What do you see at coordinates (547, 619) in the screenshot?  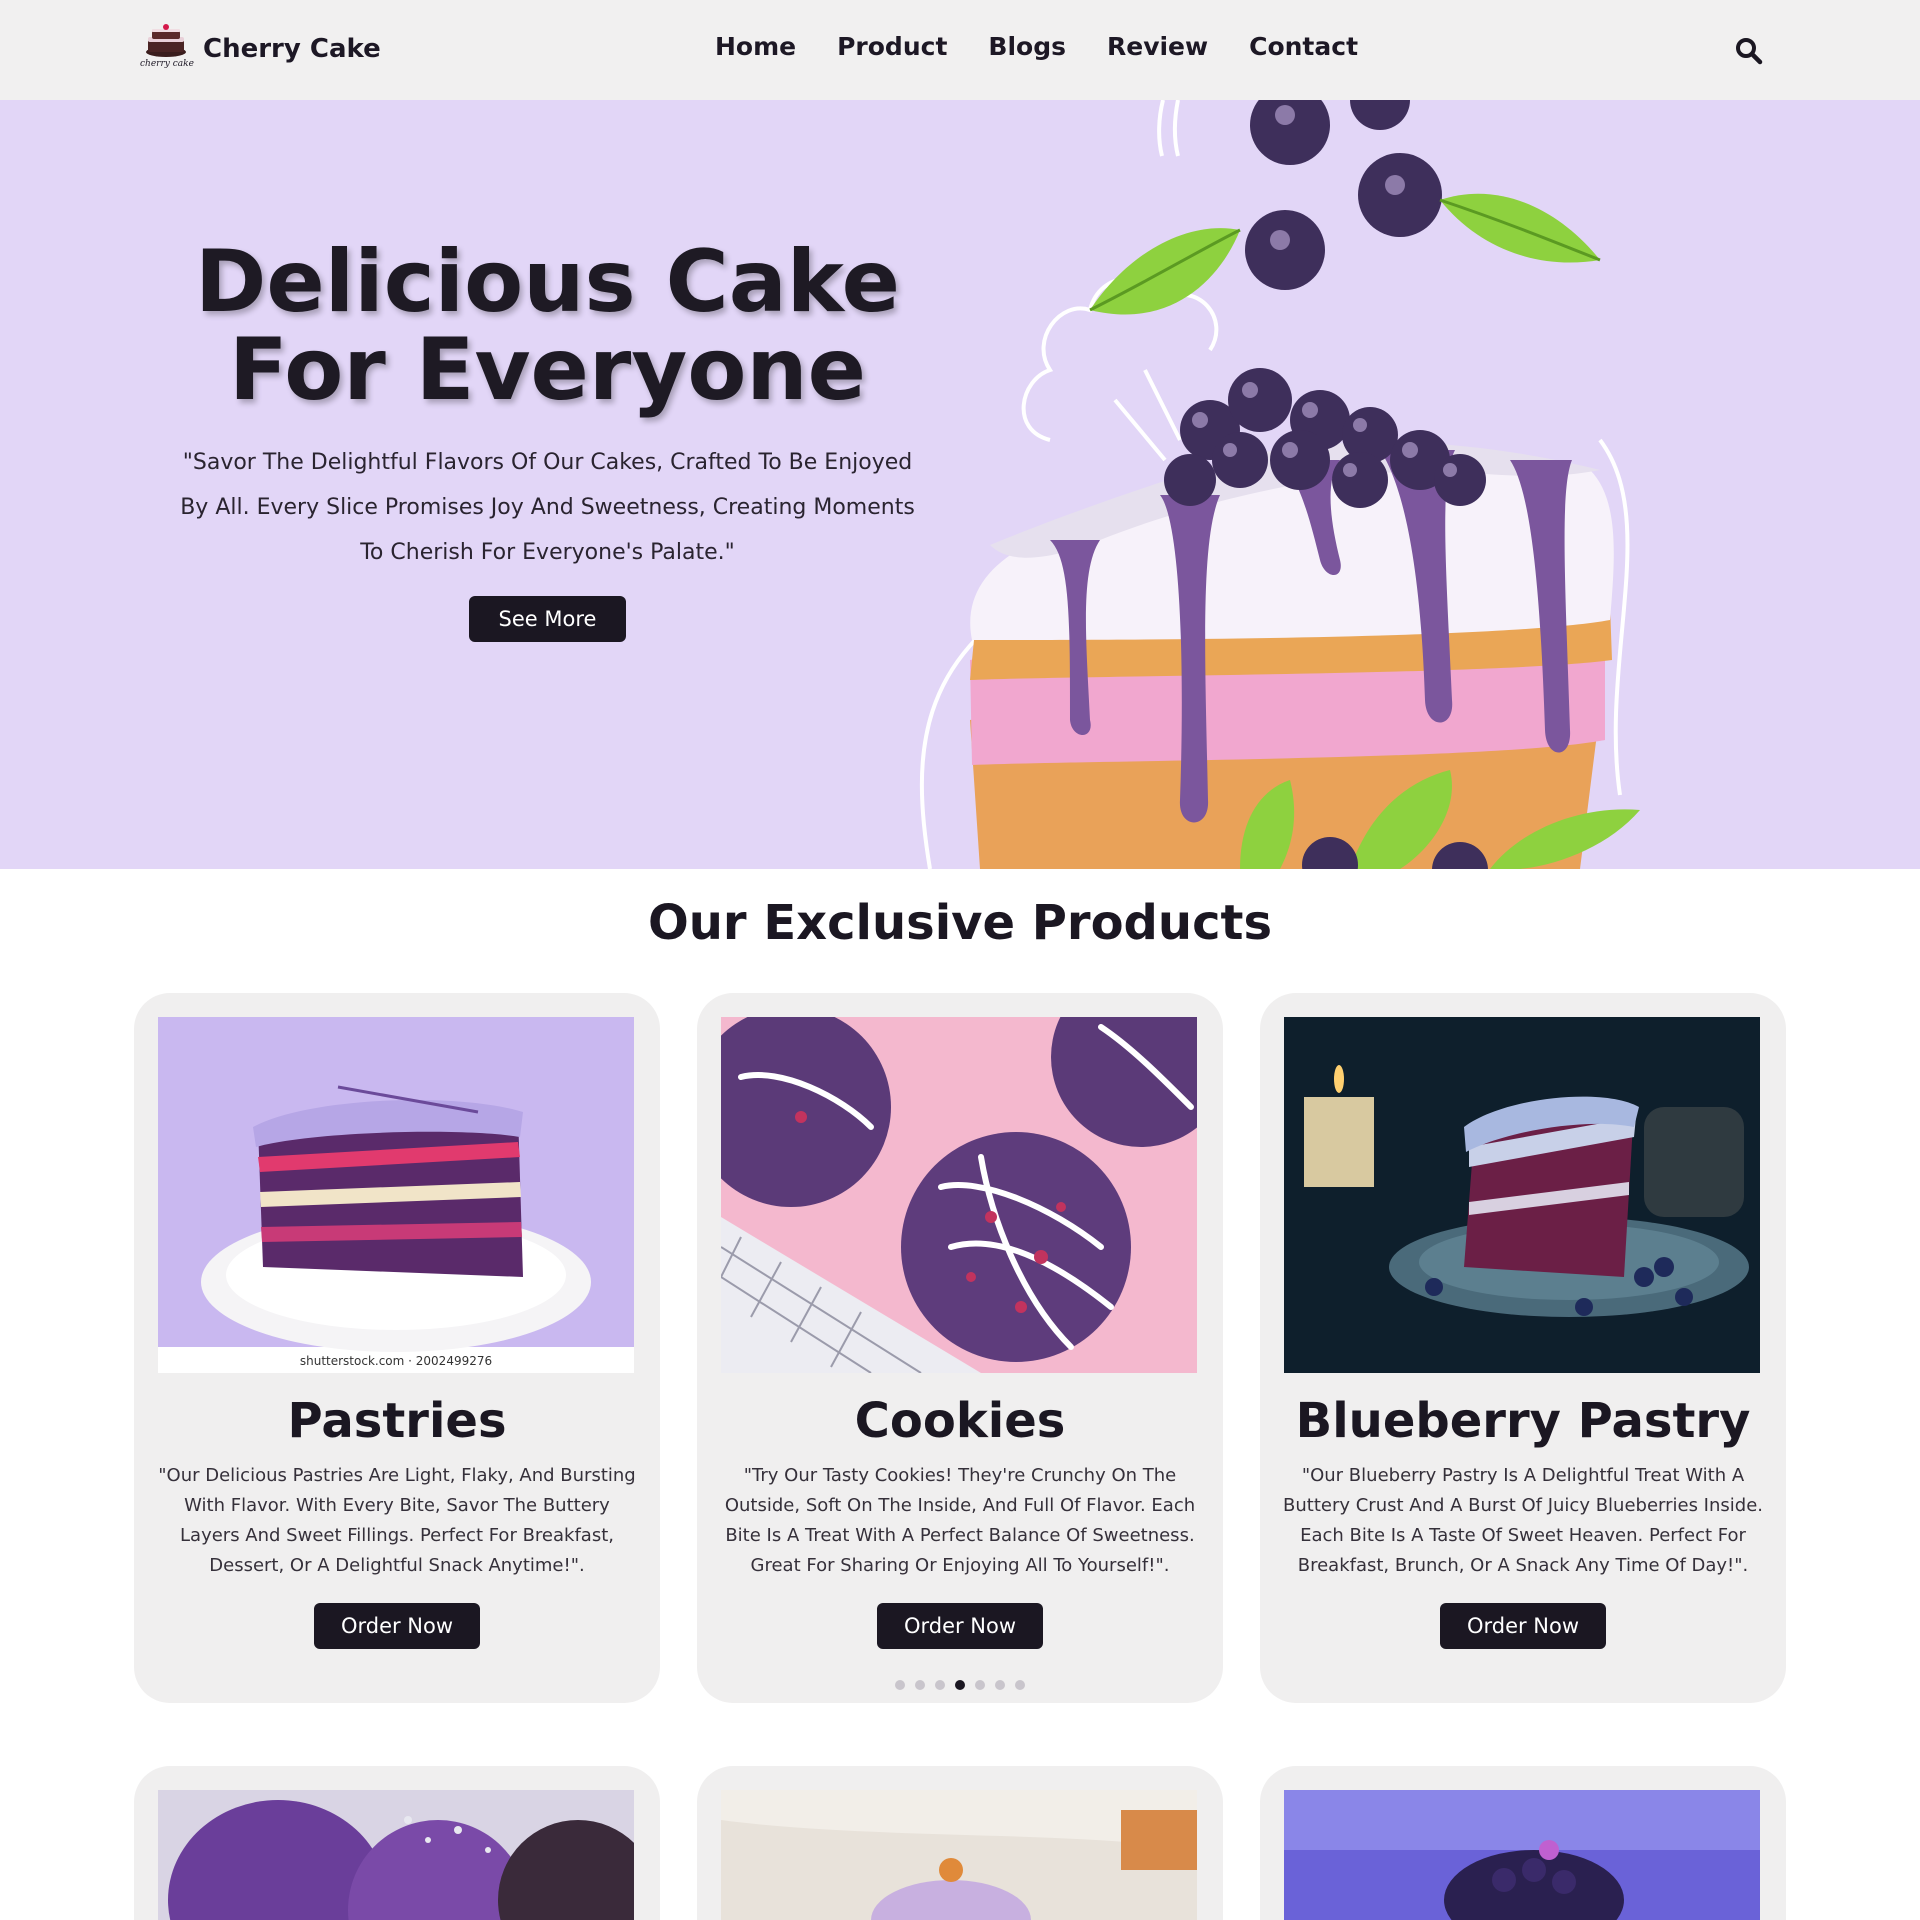 I see `see-more-button: See More` at bounding box center [547, 619].